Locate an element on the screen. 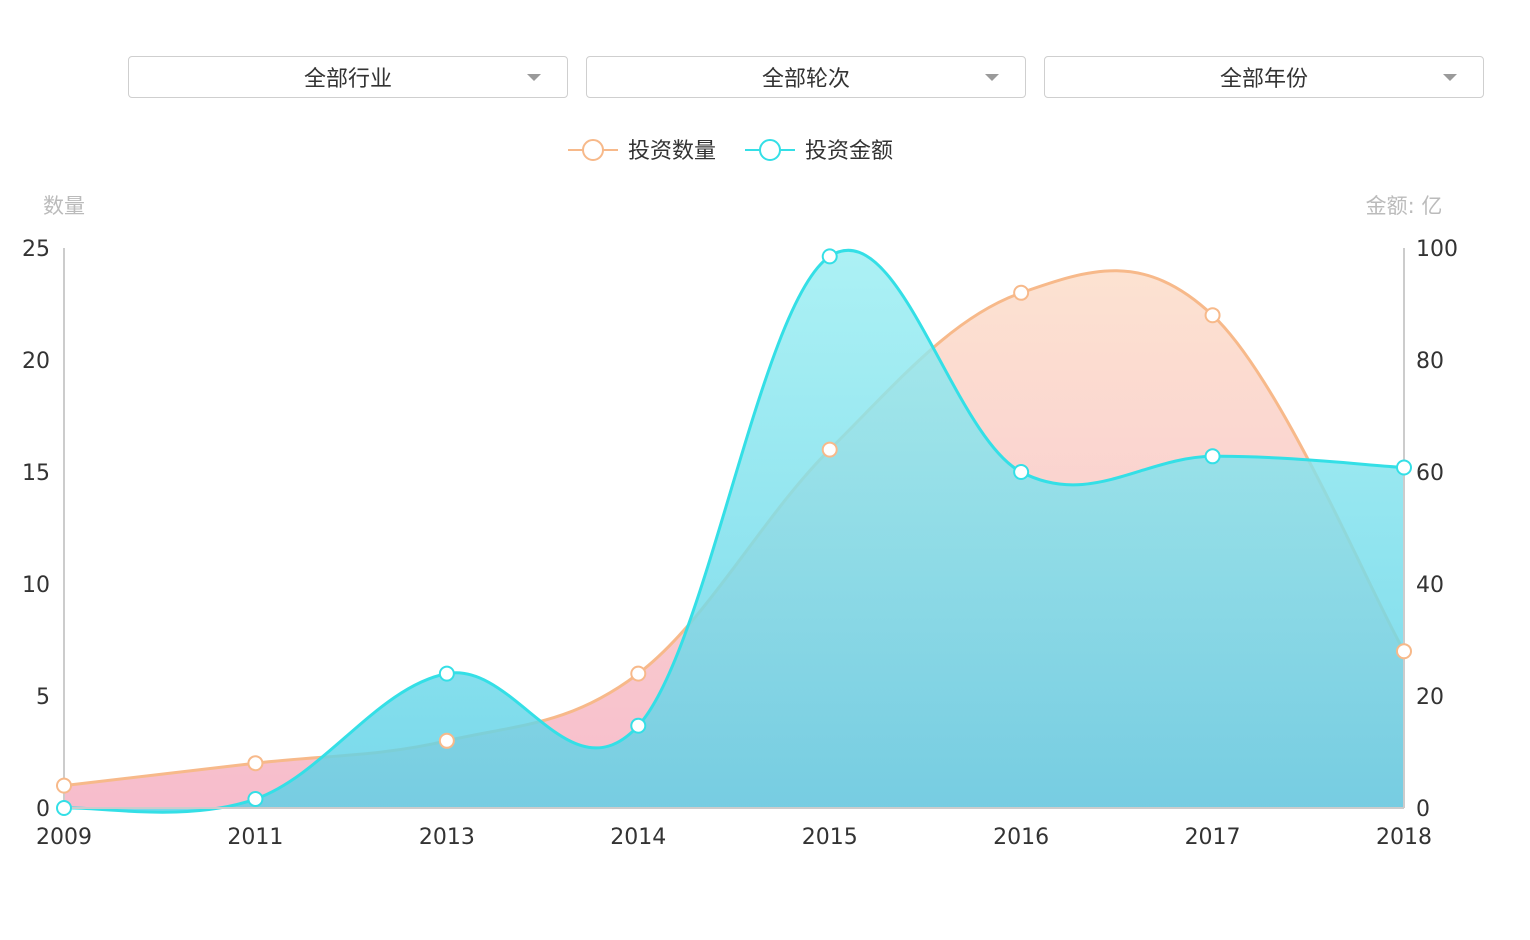 This screenshot has width=1530, height=940. legend-item-count: 投资数量 is located at coordinates (642, 151).